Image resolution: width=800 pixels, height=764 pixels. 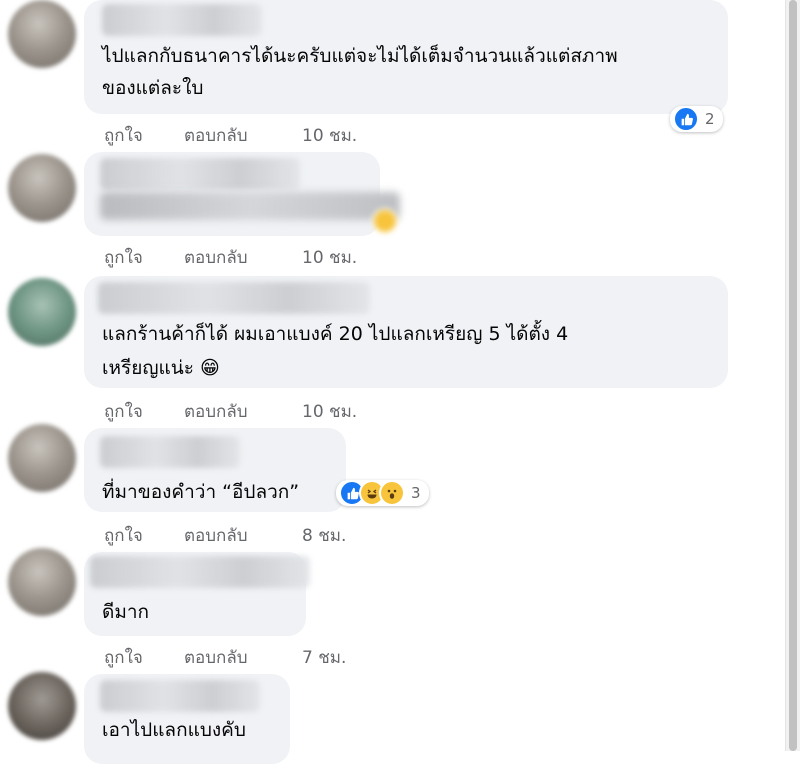 What do you see at coordinates (153, 88) in the screenshot?
I see `comment-text-line: ของแต่ละใบ` at bounding box center [153, 88].